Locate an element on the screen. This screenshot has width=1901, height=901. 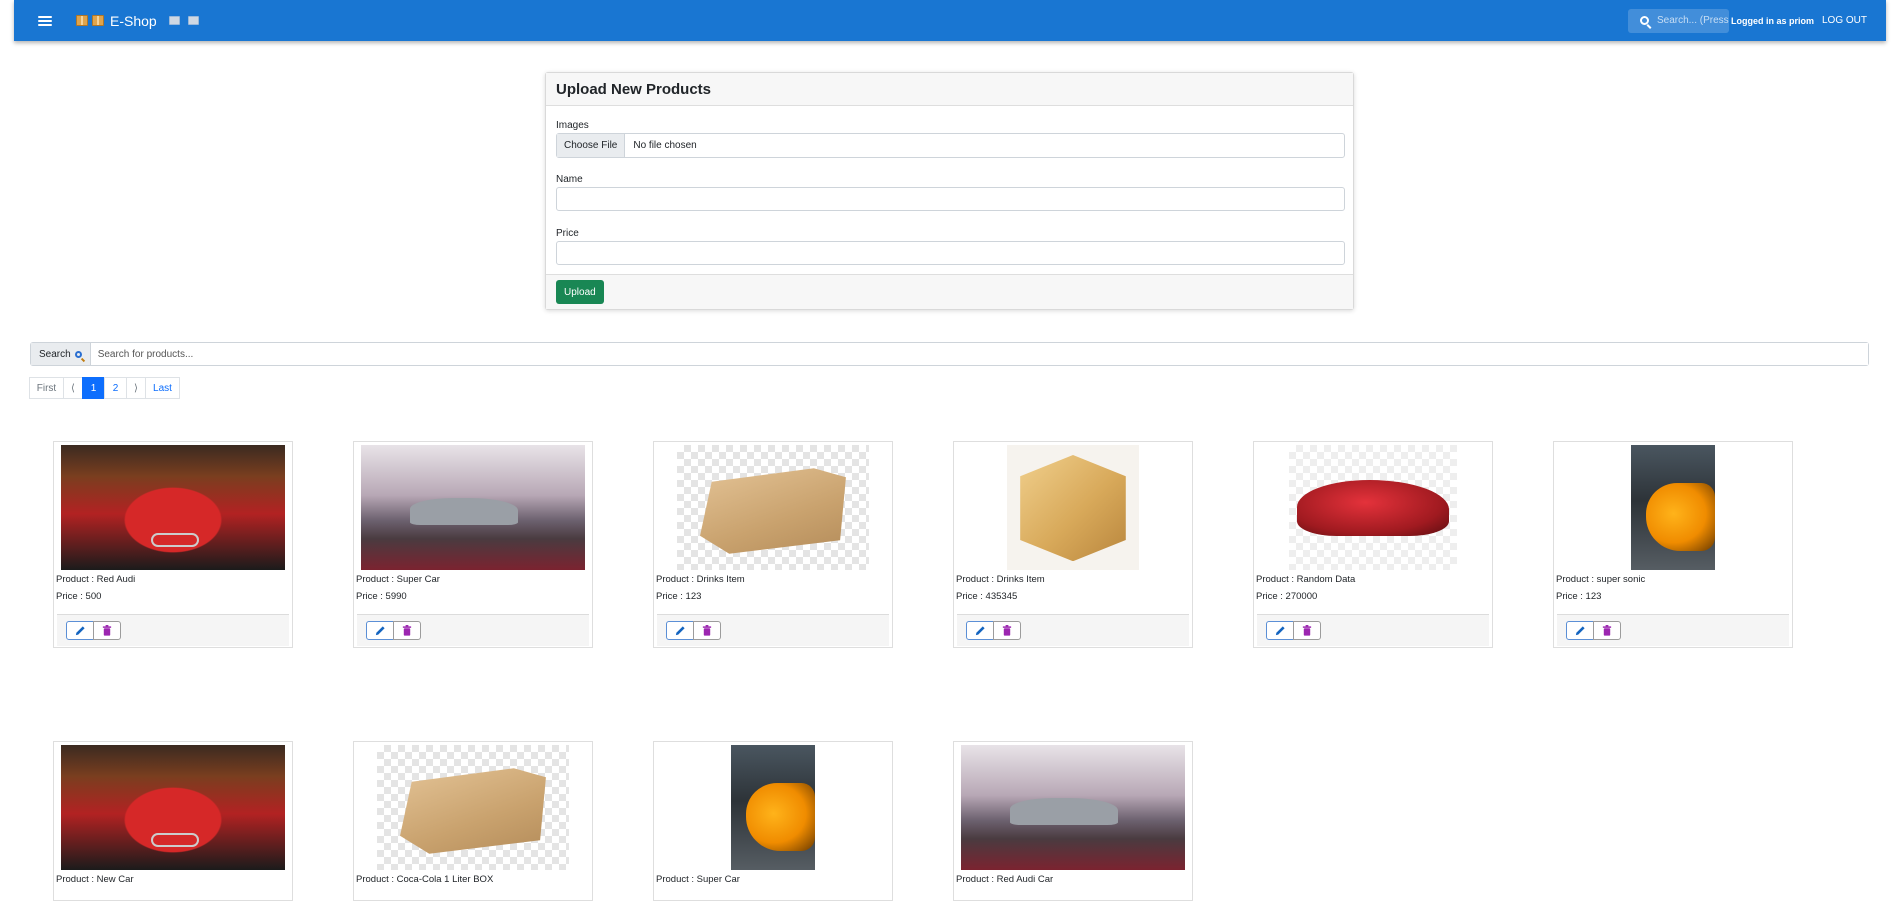
product-card: Product : Drinks Item Price : 123 is located at coordinates (773, 544).